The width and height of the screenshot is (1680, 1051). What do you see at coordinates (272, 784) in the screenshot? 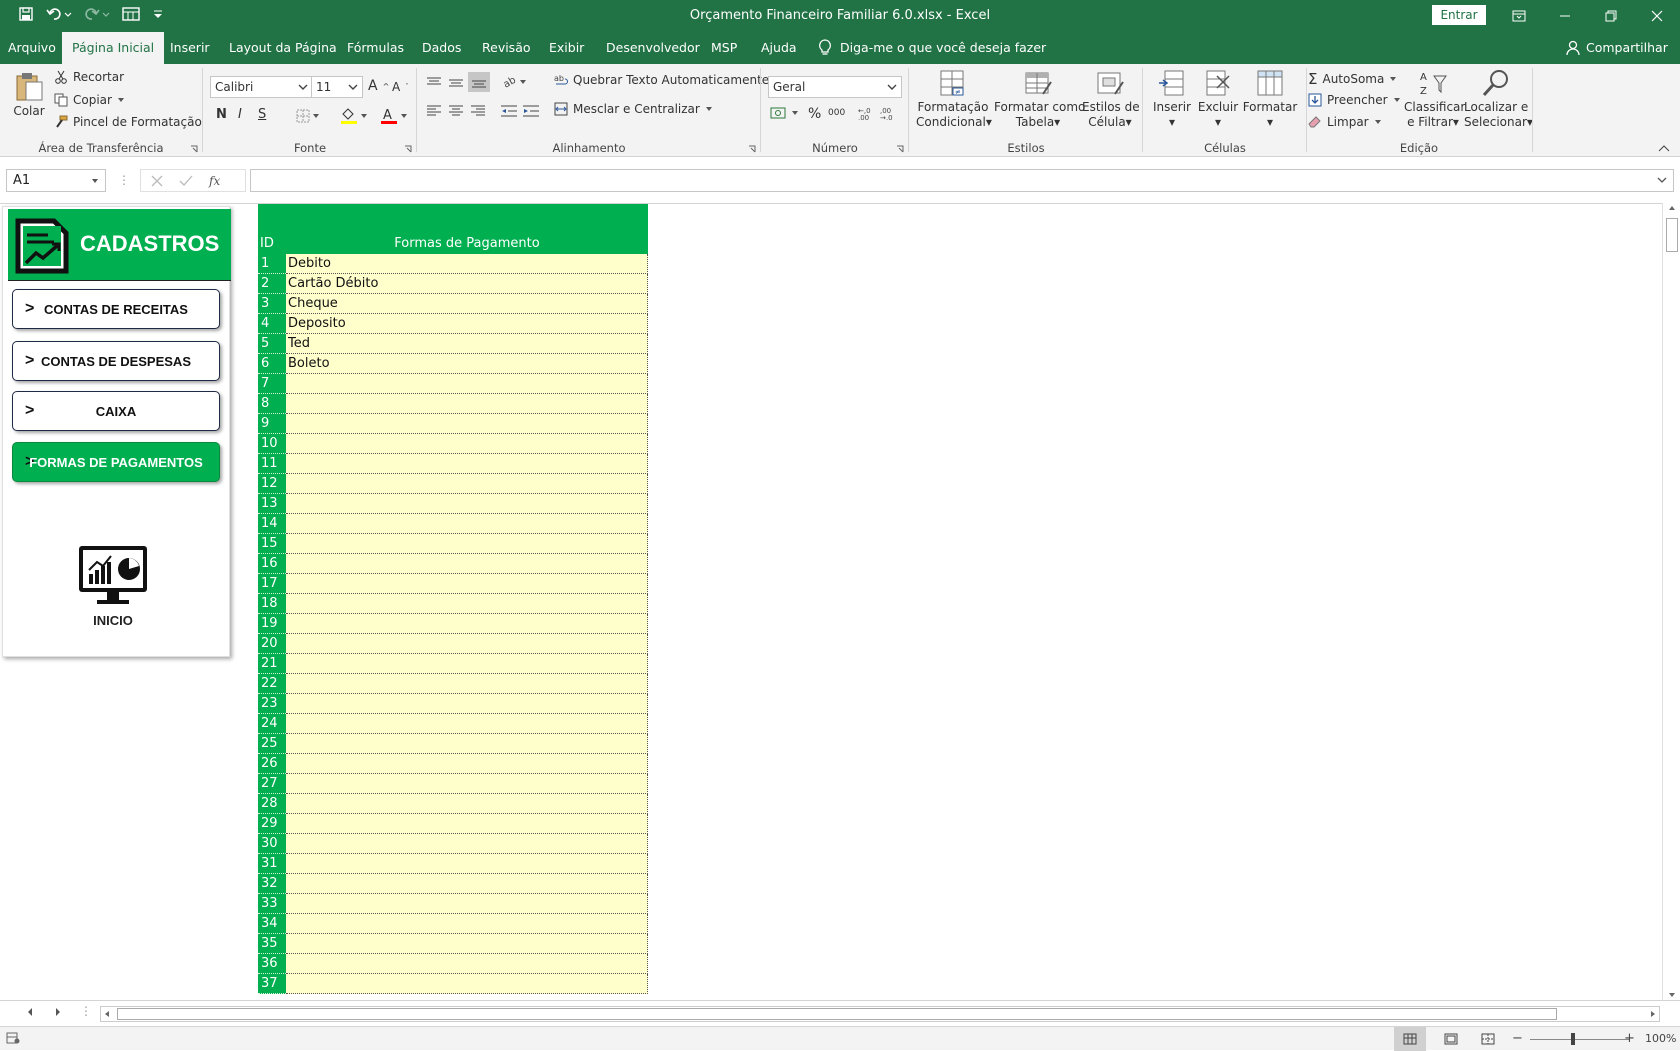
I see `row-id-cell: 27` at bounding box center [272, 784].